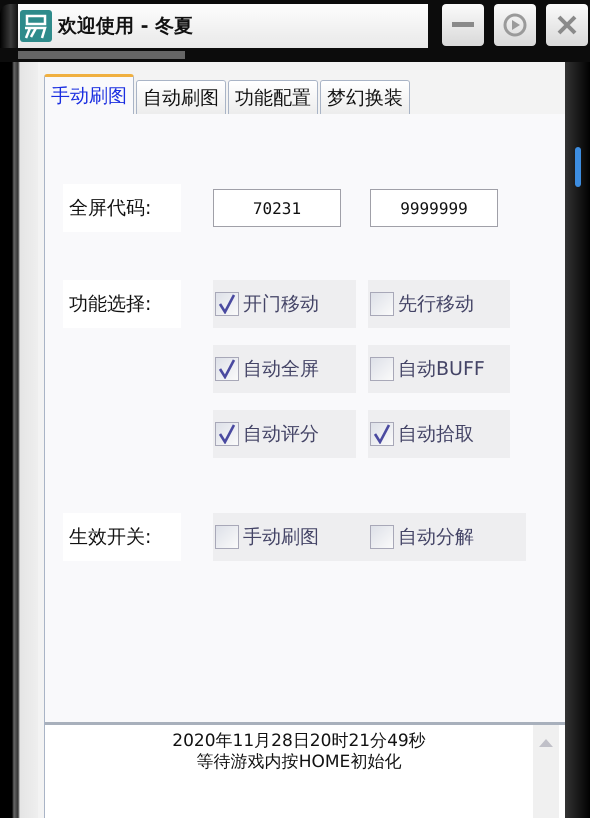 The height and width of the screenshot is (818, 590). What do you see at coordinates (546, 743) in the screenshot?
I see `scroll-up-icon` at bounding box center [546, 743].